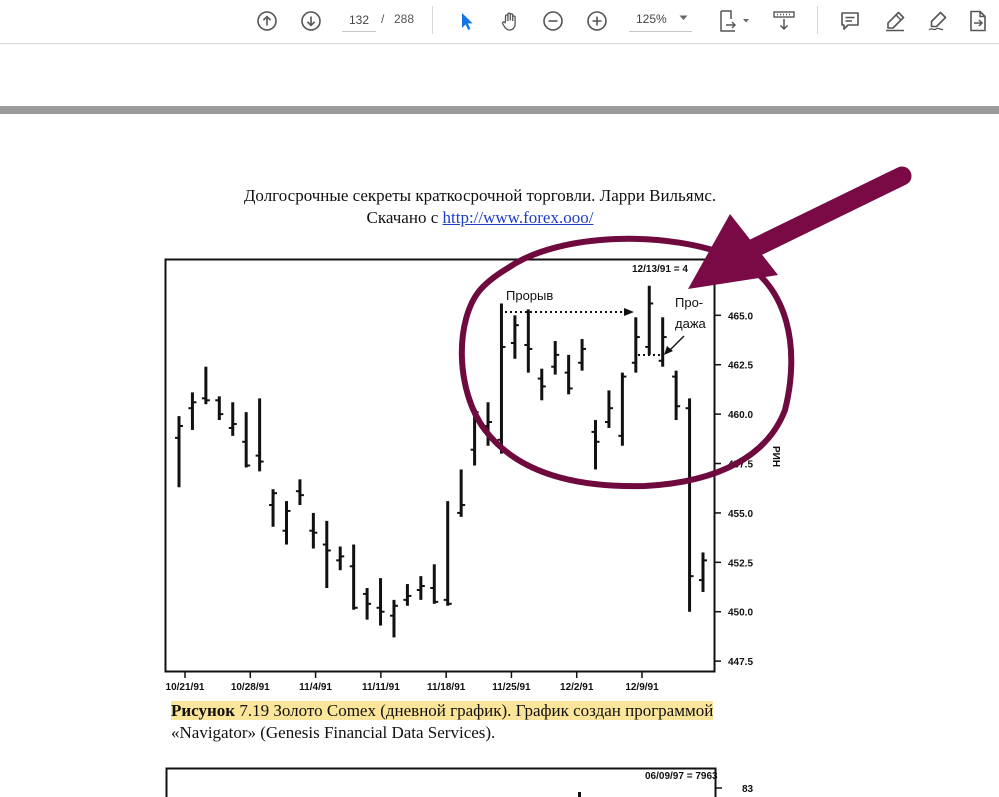 This screenshot has width=999, height=797. Describe the element at coordinates (748, 789) in the screenshot. I see `next-chart-y-tick-label: 83` at that location.